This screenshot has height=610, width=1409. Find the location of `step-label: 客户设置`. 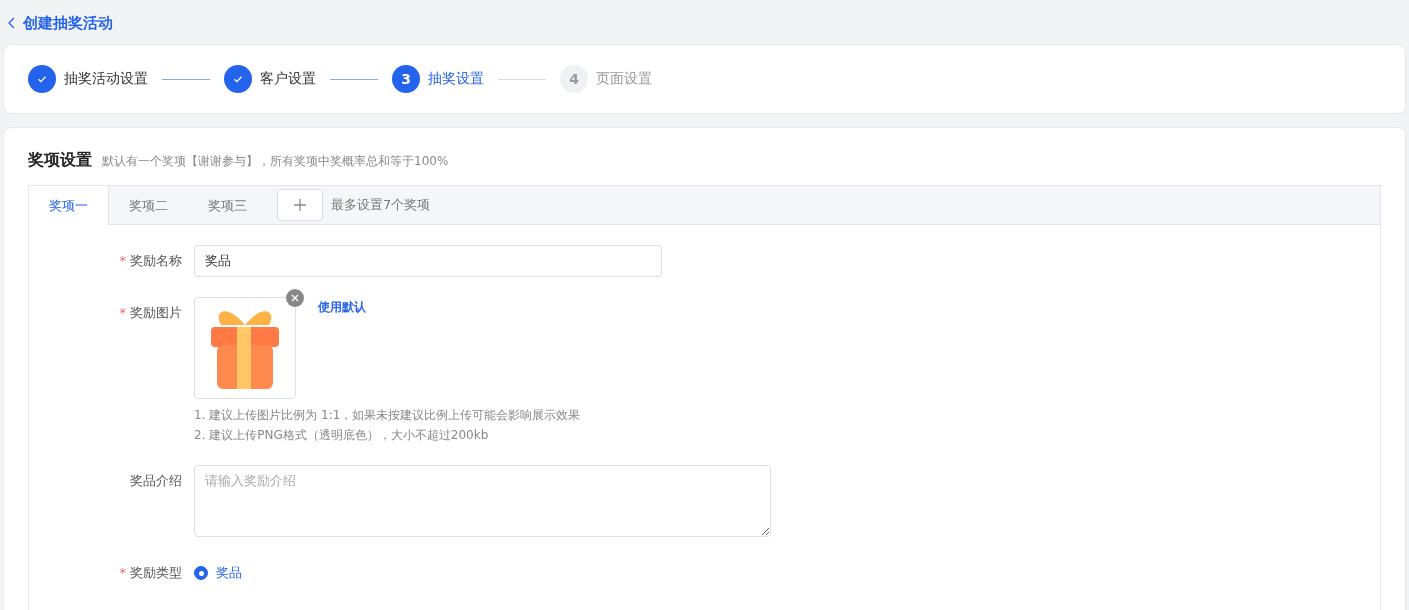

step-label: 客户设置 is located at coordinates (288, 79).